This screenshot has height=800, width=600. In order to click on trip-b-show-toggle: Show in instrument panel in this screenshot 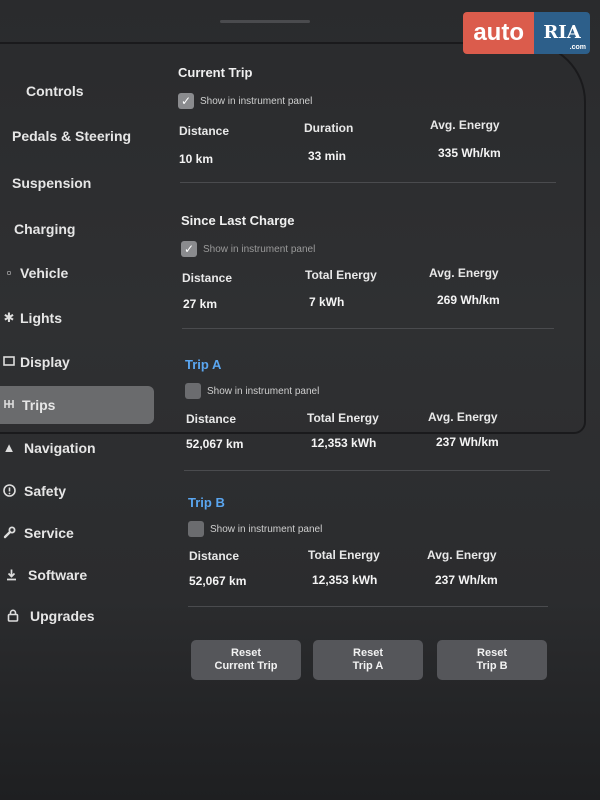, I will do `click(255, 529)`.